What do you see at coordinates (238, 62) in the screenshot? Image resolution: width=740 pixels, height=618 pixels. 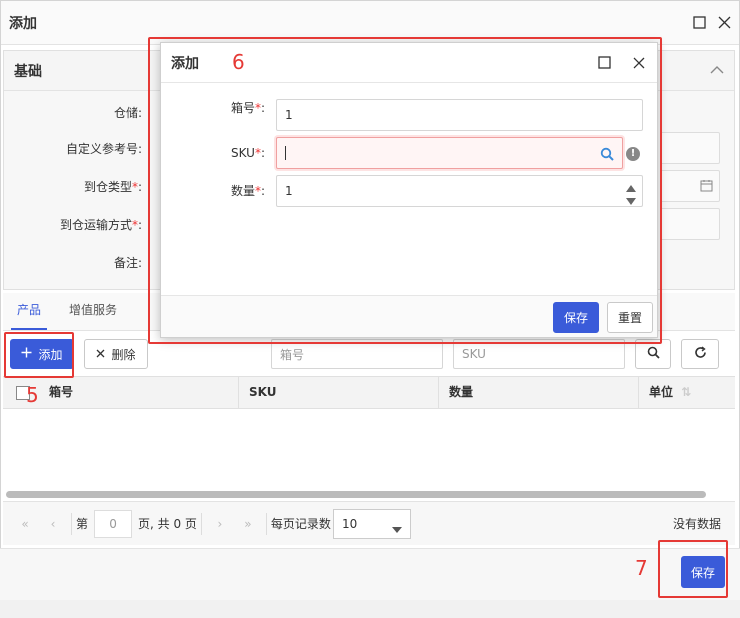 I see `annotation-label-6: 6` at bounding box center [238, 62].